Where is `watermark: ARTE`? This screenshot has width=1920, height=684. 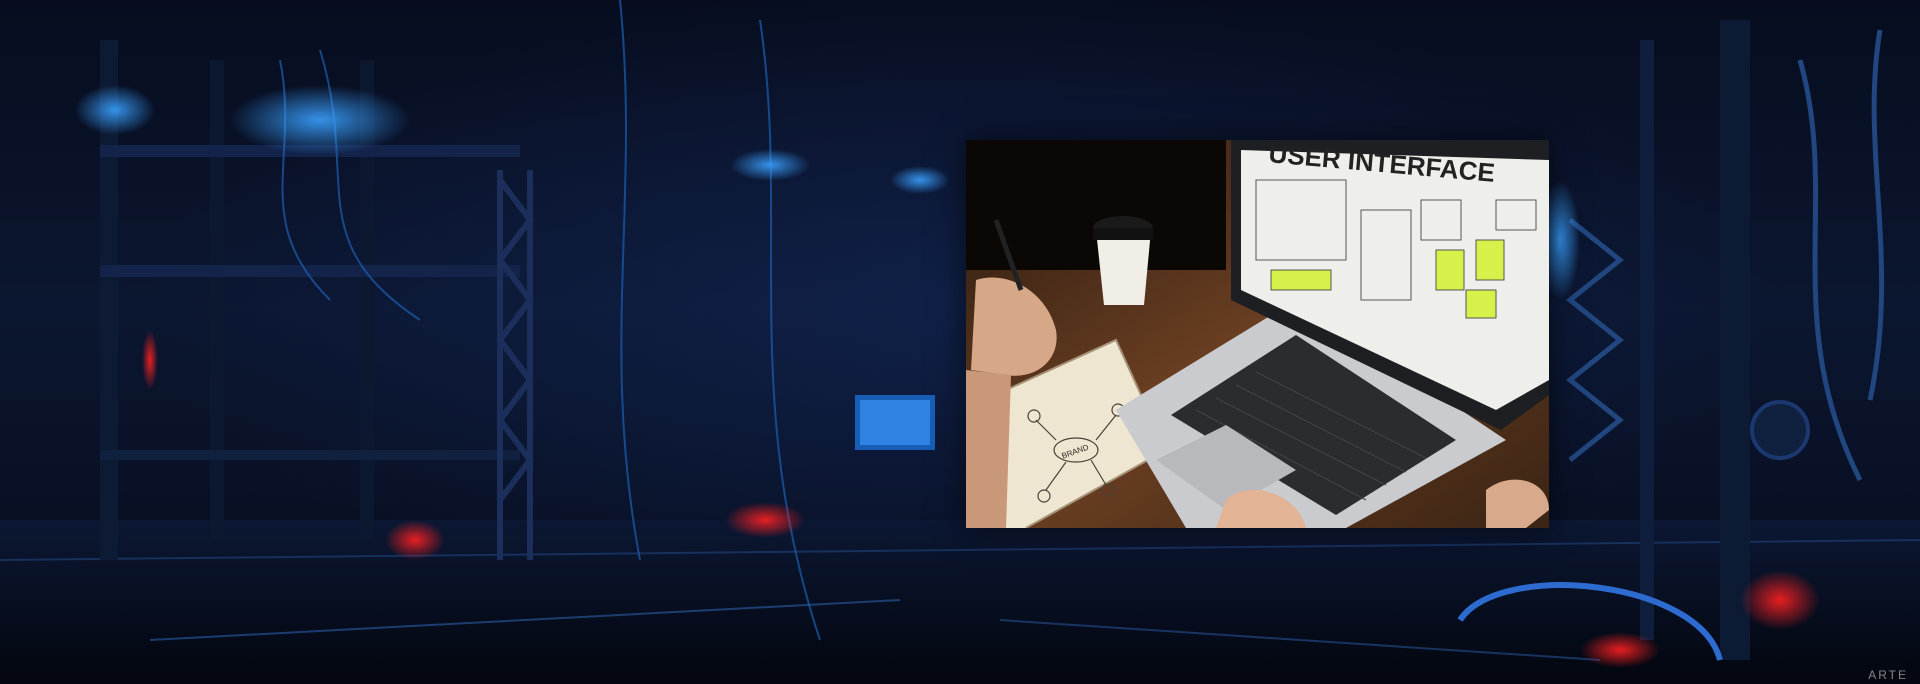
watermark: ARTE is located at coordinates (1888, 675).